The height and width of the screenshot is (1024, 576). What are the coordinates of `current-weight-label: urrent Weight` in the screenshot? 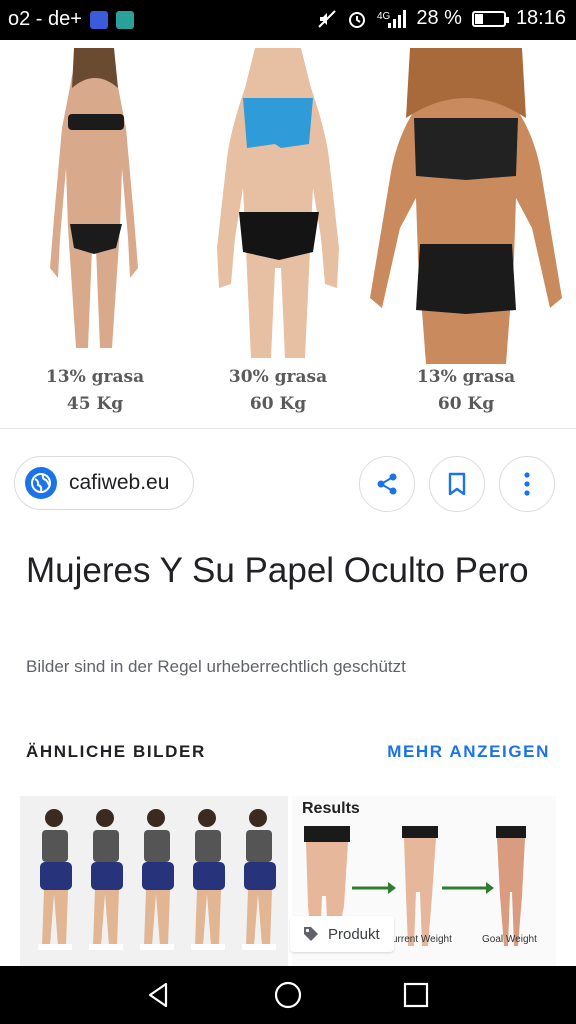 It's located at (422, 939).